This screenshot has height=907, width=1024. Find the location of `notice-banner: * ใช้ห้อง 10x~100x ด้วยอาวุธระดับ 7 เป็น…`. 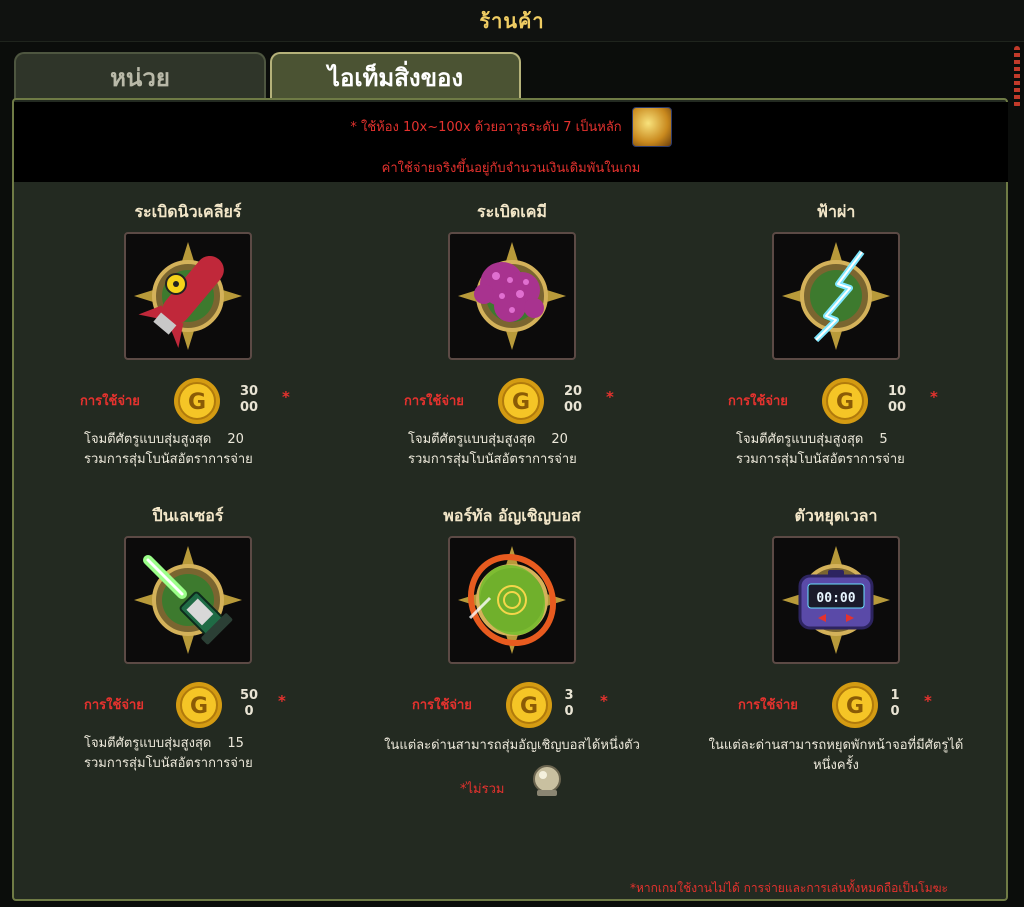

notice-banner: * ใช้ห้อง 10x~100x ด้วยอาวุธระดับ 7 เป็น… is located at coordinates (511, 142).